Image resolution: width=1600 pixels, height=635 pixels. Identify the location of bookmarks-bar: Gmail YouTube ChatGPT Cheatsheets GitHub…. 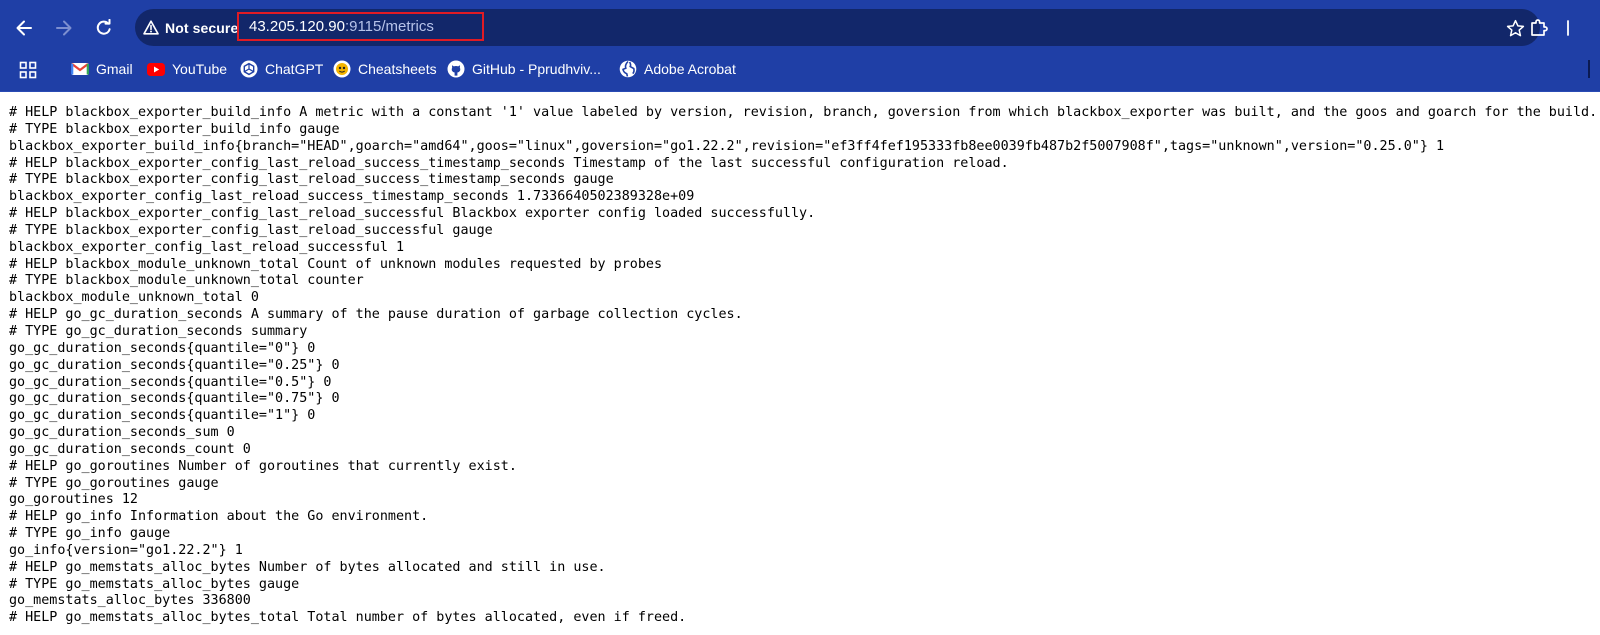
(800, 69).